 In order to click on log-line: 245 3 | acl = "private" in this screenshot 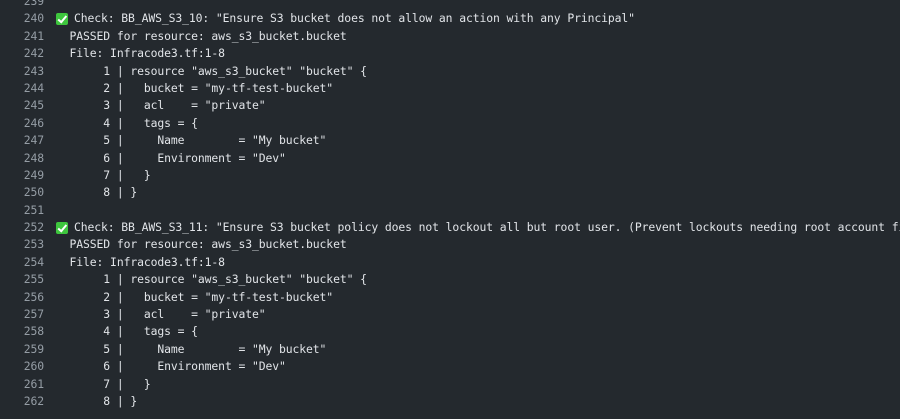, I will do `click(450, 105)`.